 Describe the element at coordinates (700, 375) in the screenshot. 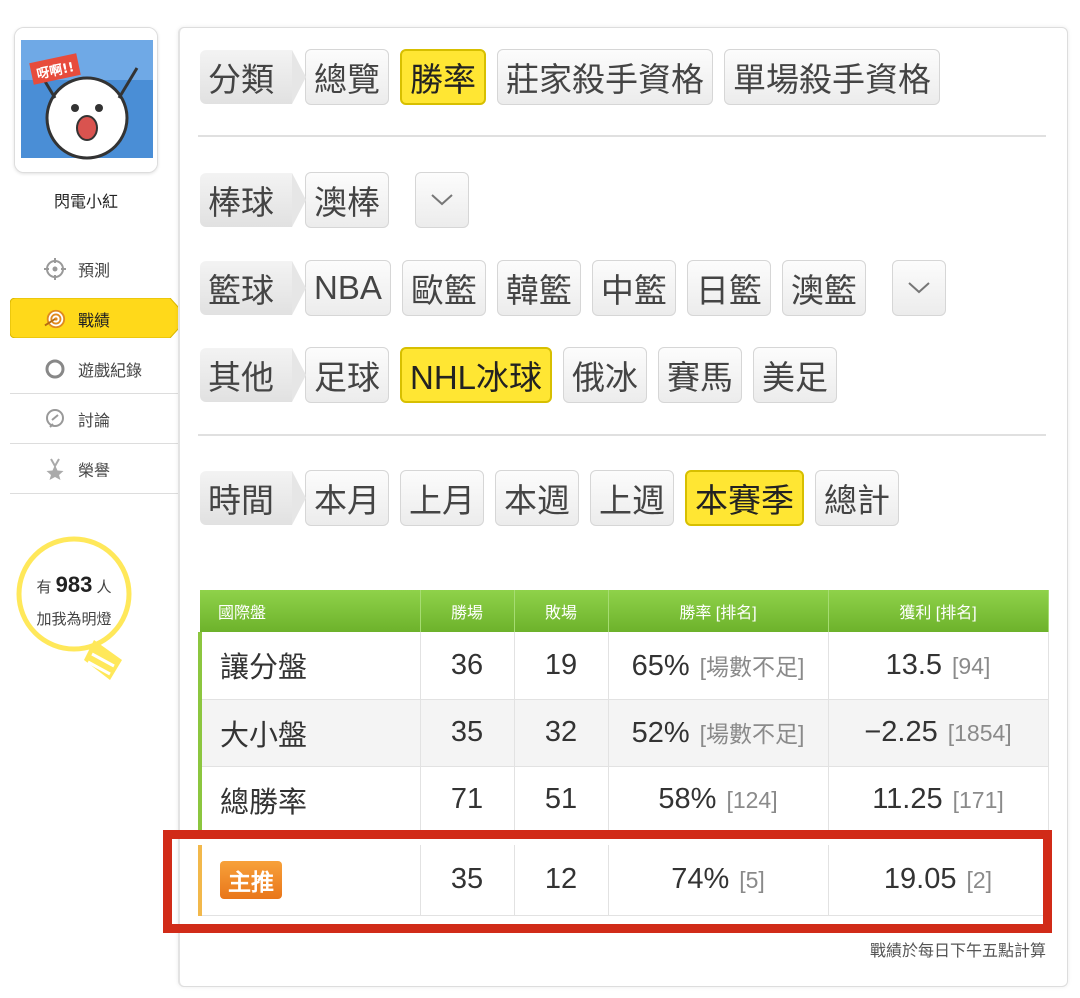

I see `option-horse-racing: 賽馬` at that location.